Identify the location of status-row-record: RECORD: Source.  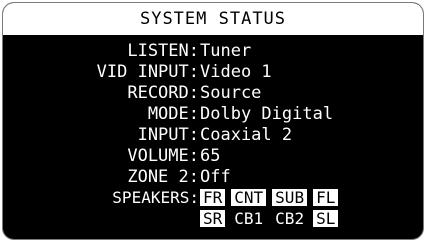
(213, 92).